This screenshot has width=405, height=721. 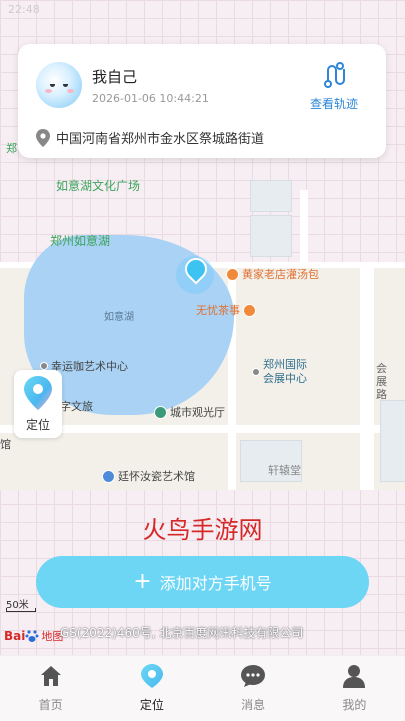 I want to click on view-track-label: 查看轨迹, so click(x=333, y=104).